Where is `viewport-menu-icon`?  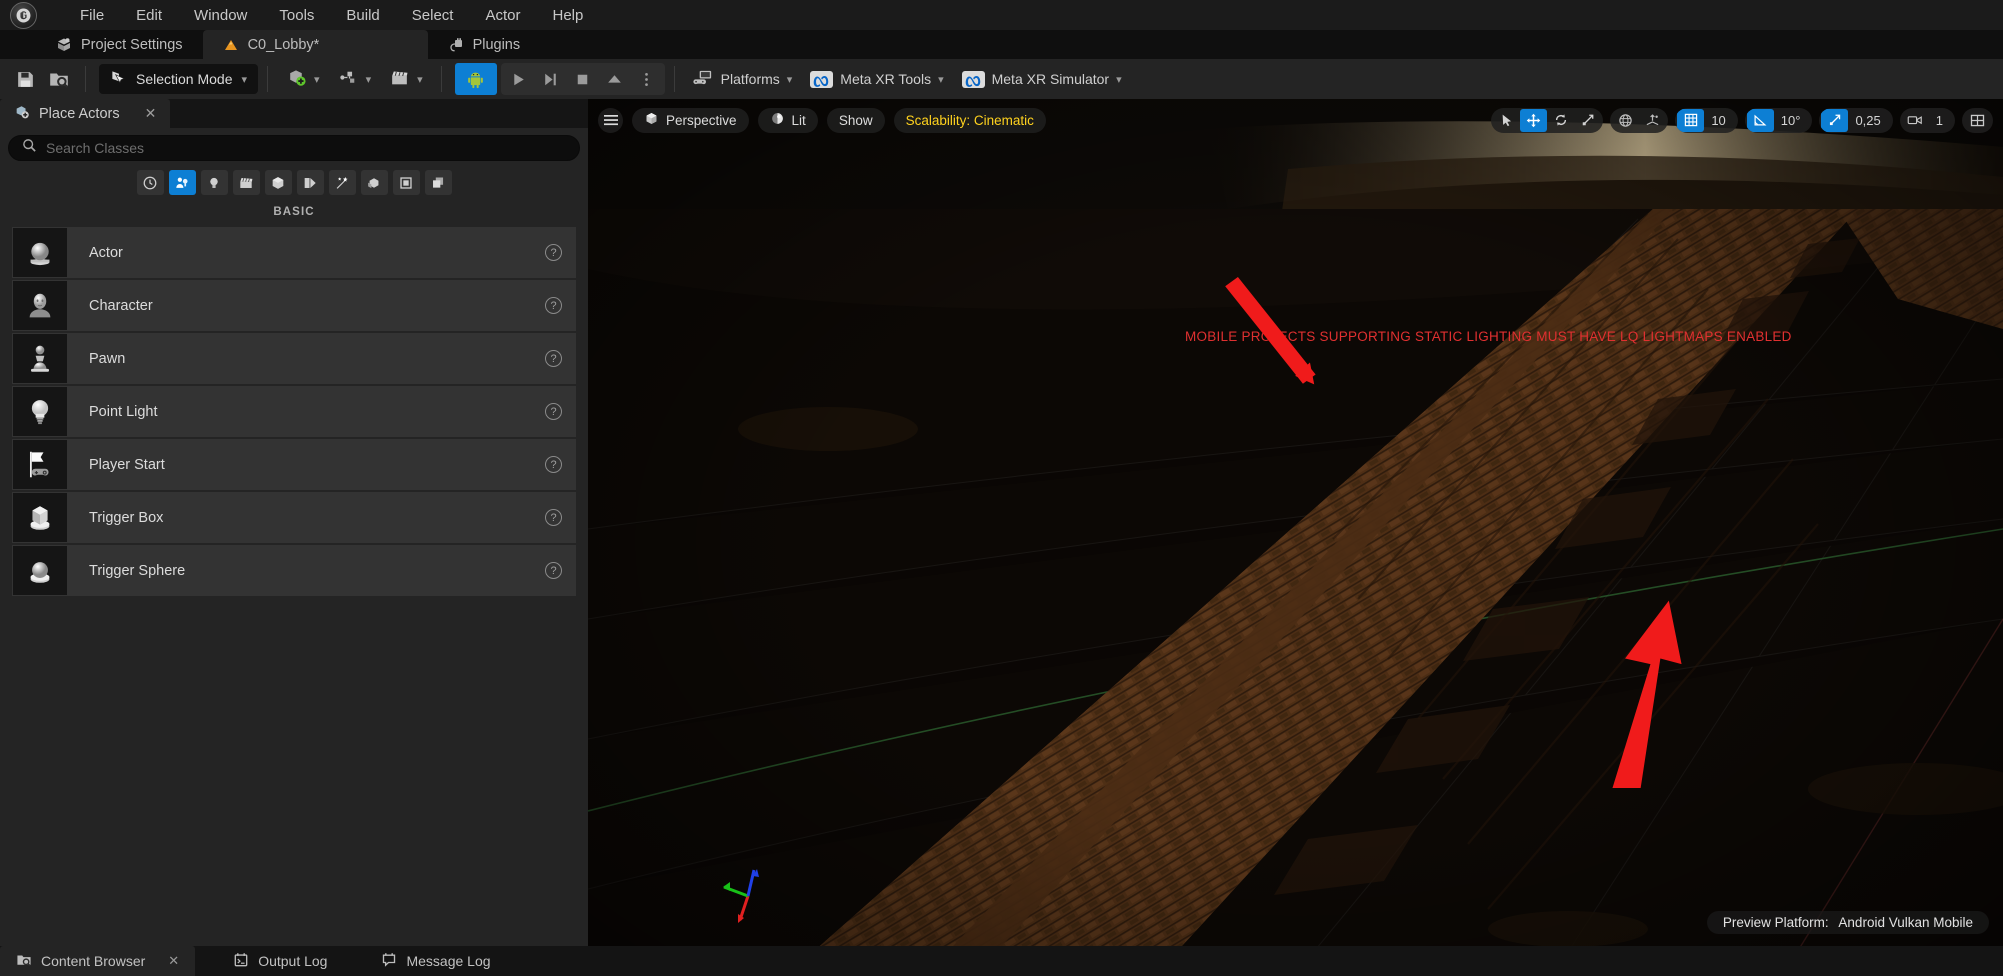 viewport-menu-icon is located at coordinates (610, 120).